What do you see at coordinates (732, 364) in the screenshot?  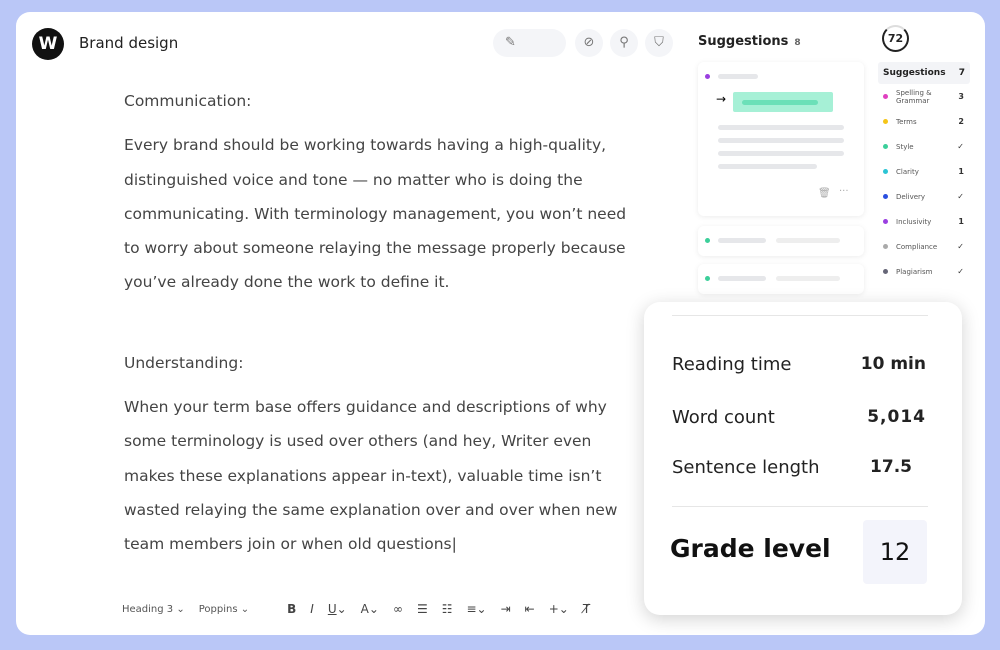 I see `reading-time-label: Reading time` at bounding box center [732, 364].